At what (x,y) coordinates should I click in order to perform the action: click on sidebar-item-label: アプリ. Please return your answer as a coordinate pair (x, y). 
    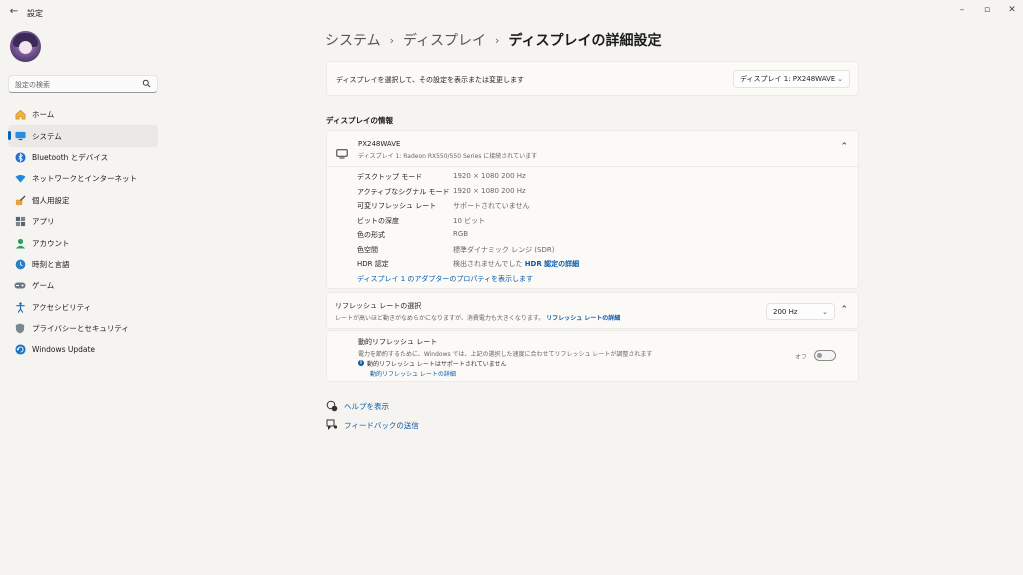
    Looking at the image, I should click on (43, 222).